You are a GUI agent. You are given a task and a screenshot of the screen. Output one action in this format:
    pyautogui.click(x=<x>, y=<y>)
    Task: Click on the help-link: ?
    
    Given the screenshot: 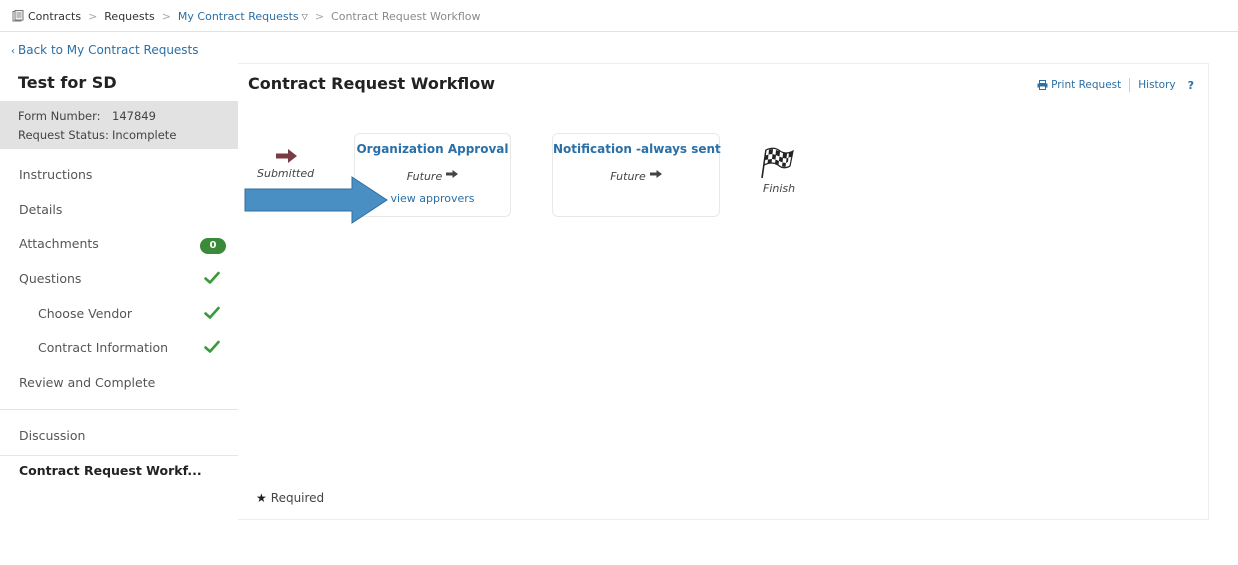 What is the action you would take?
    pyautogui.click(x=1191, y=85)
    